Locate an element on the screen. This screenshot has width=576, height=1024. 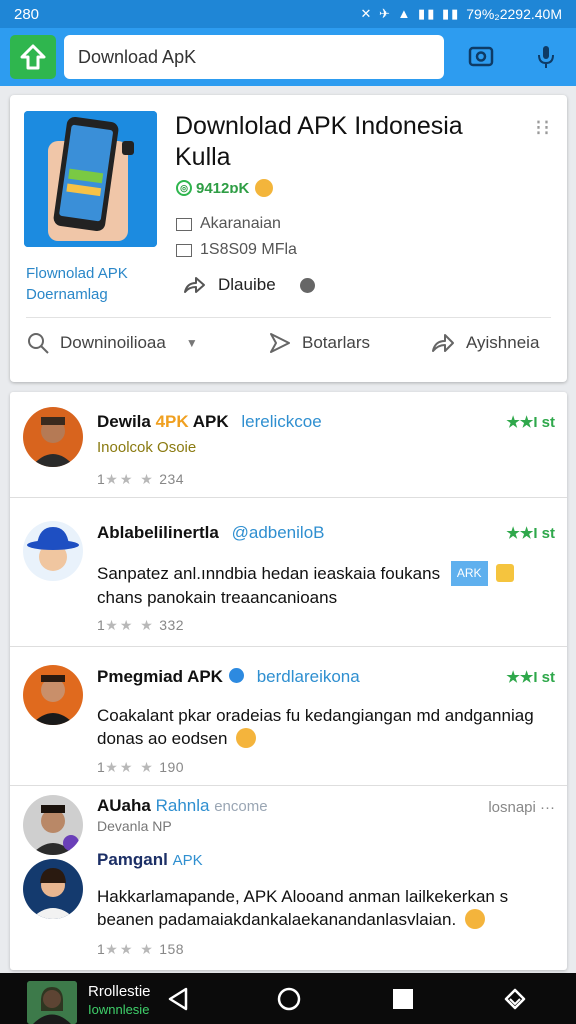
size-text: 1S8S09 MFla is located at coordinates (248, 249).